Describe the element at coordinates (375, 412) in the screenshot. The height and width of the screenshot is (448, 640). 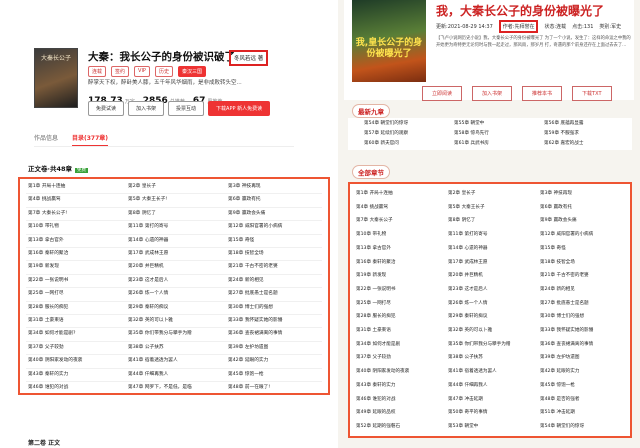
I see `chapter-link: 第49章 延眼的品权` at that location.